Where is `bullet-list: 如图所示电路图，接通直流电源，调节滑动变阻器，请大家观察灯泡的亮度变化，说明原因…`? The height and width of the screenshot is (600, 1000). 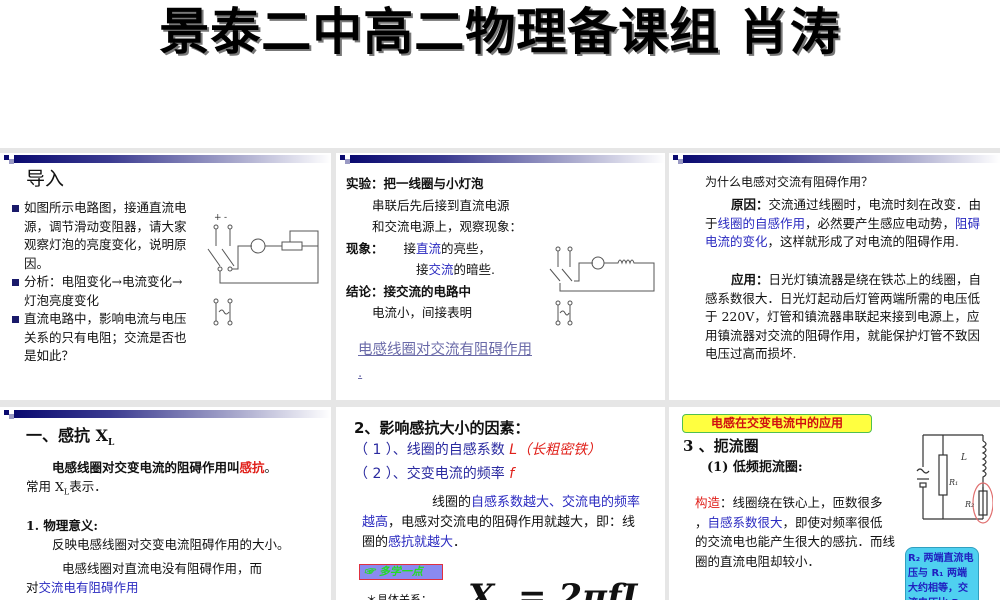 bullet-list: 如图所示电路图，接通直流电源，调节滑动变阻器，请大家观察灯泡的亮度变化，说明原因… is located at coordinates (100, 282).